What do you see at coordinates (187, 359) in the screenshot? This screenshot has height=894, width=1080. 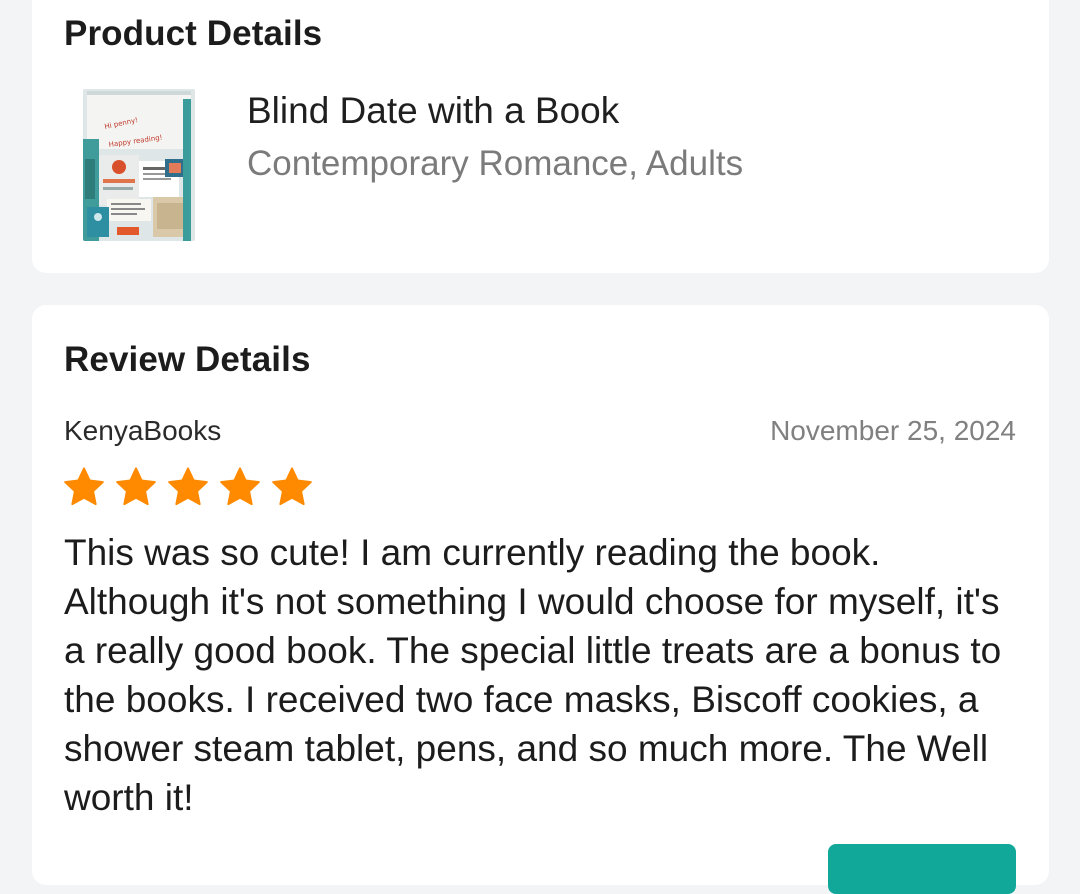 I see `review-details-title: Review Details` at bounding box center [187, 359].